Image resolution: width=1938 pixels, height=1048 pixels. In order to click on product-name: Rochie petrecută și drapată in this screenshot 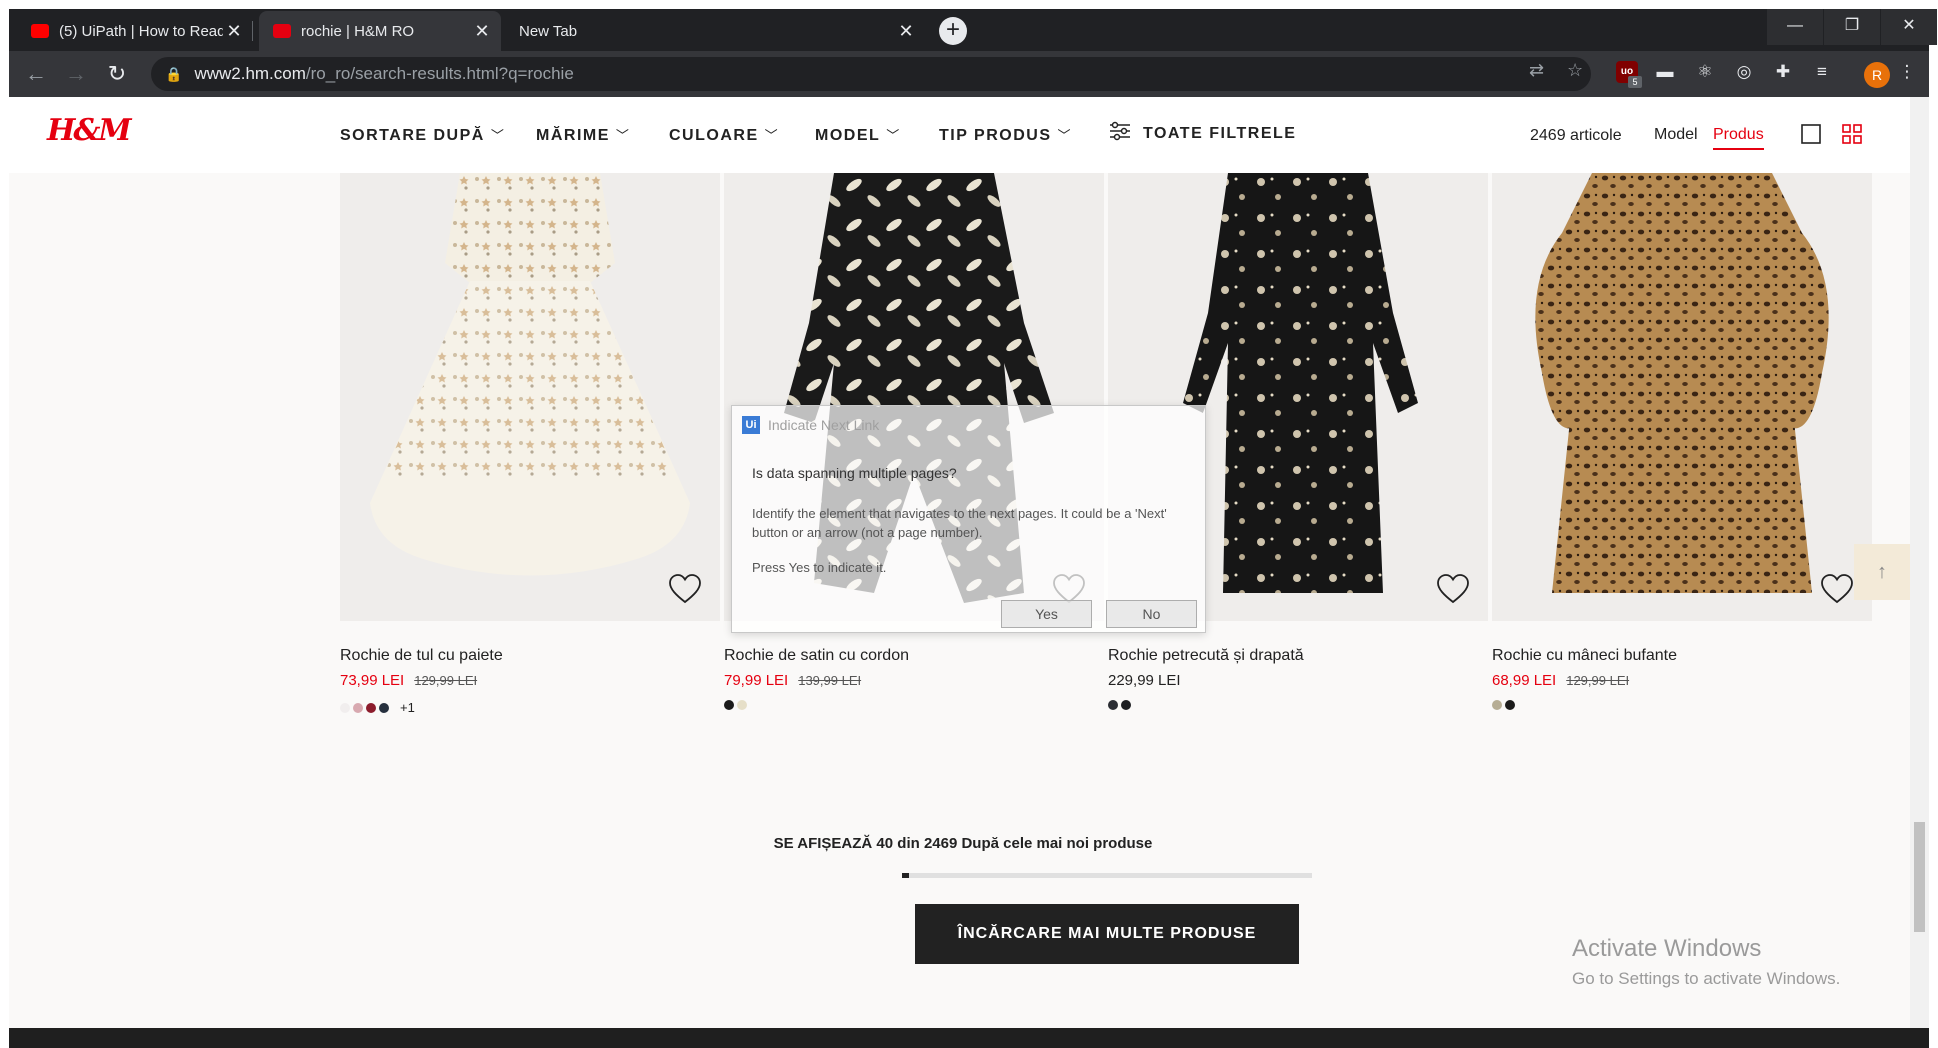, I will do `click(1206, 656)`.